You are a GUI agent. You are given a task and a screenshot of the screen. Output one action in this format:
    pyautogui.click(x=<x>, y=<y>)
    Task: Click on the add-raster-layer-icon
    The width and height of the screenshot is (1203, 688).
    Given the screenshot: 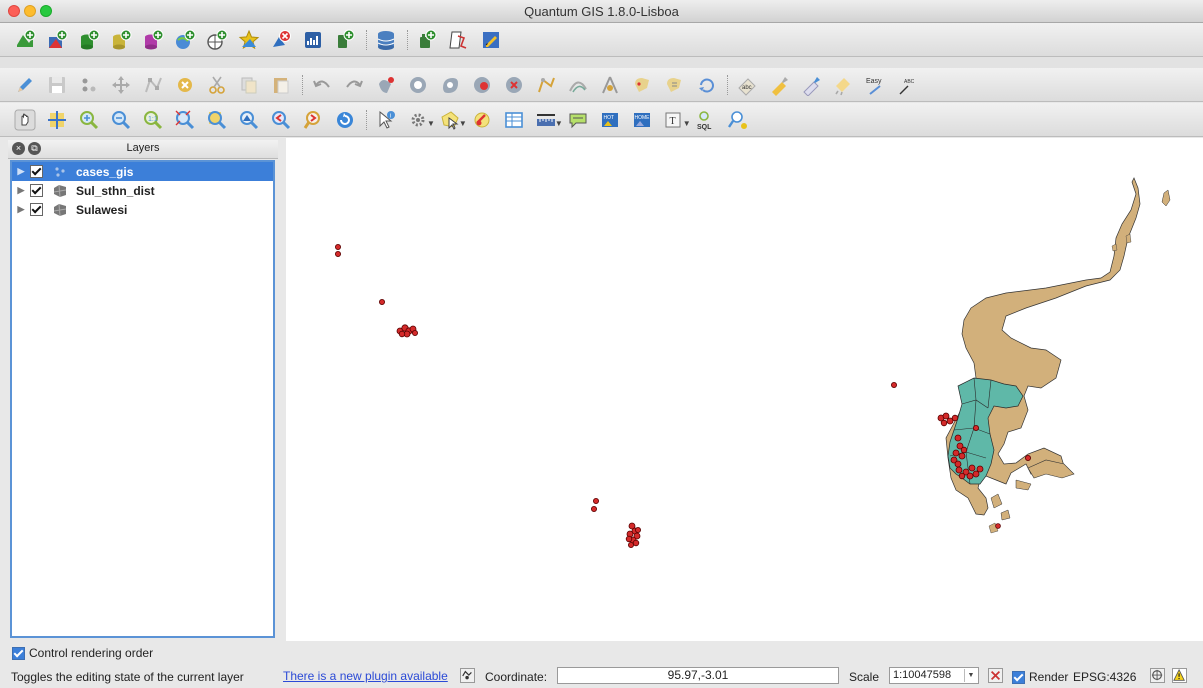 What is the action you would take?
    pyautogui.click(x=57, y=40)
    